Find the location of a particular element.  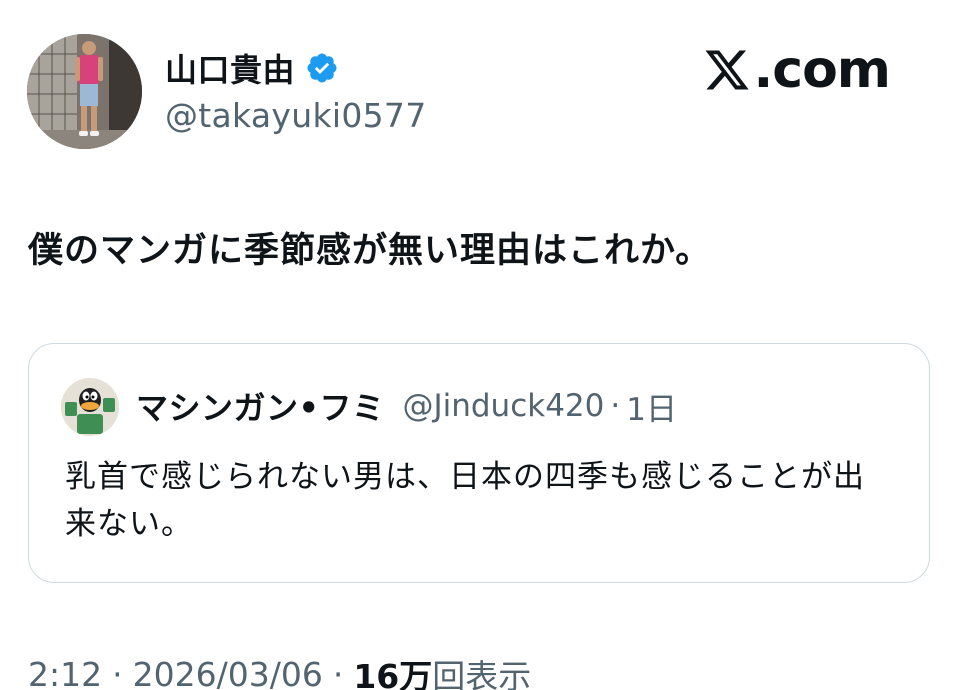

views-label: 回表示 is located at coordinates (482, 673).